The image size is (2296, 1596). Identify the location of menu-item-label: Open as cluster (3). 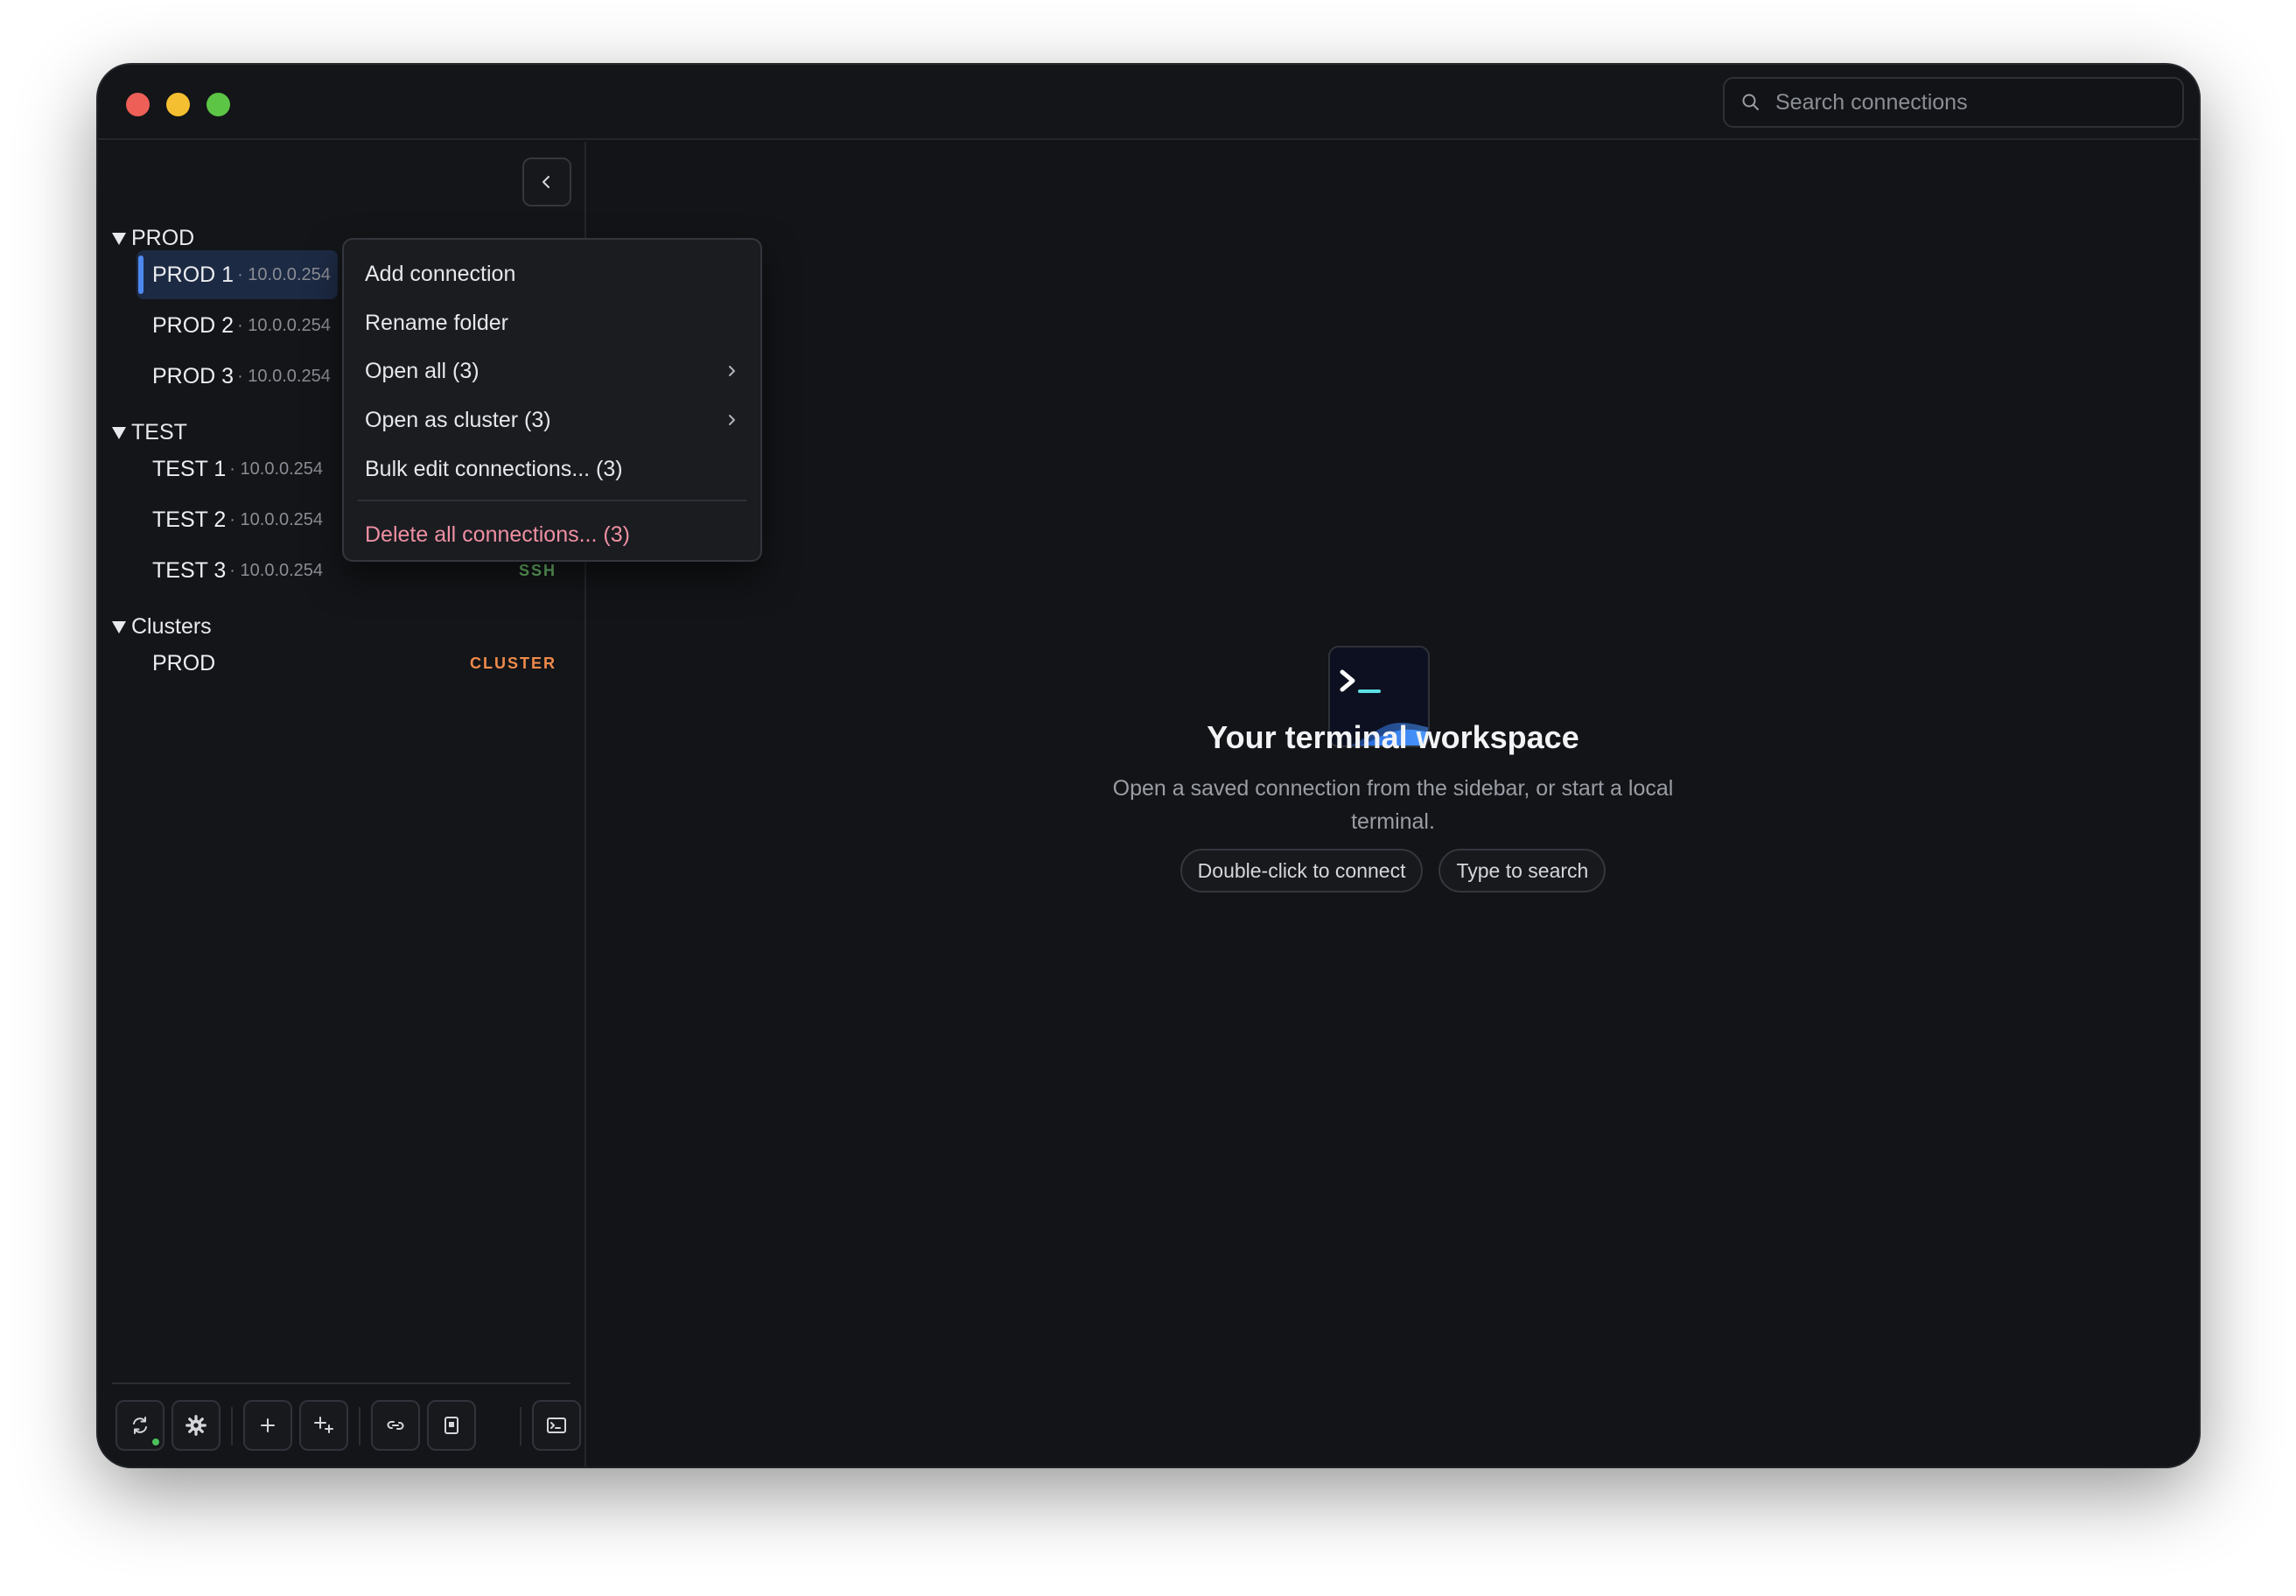
(458, 419).